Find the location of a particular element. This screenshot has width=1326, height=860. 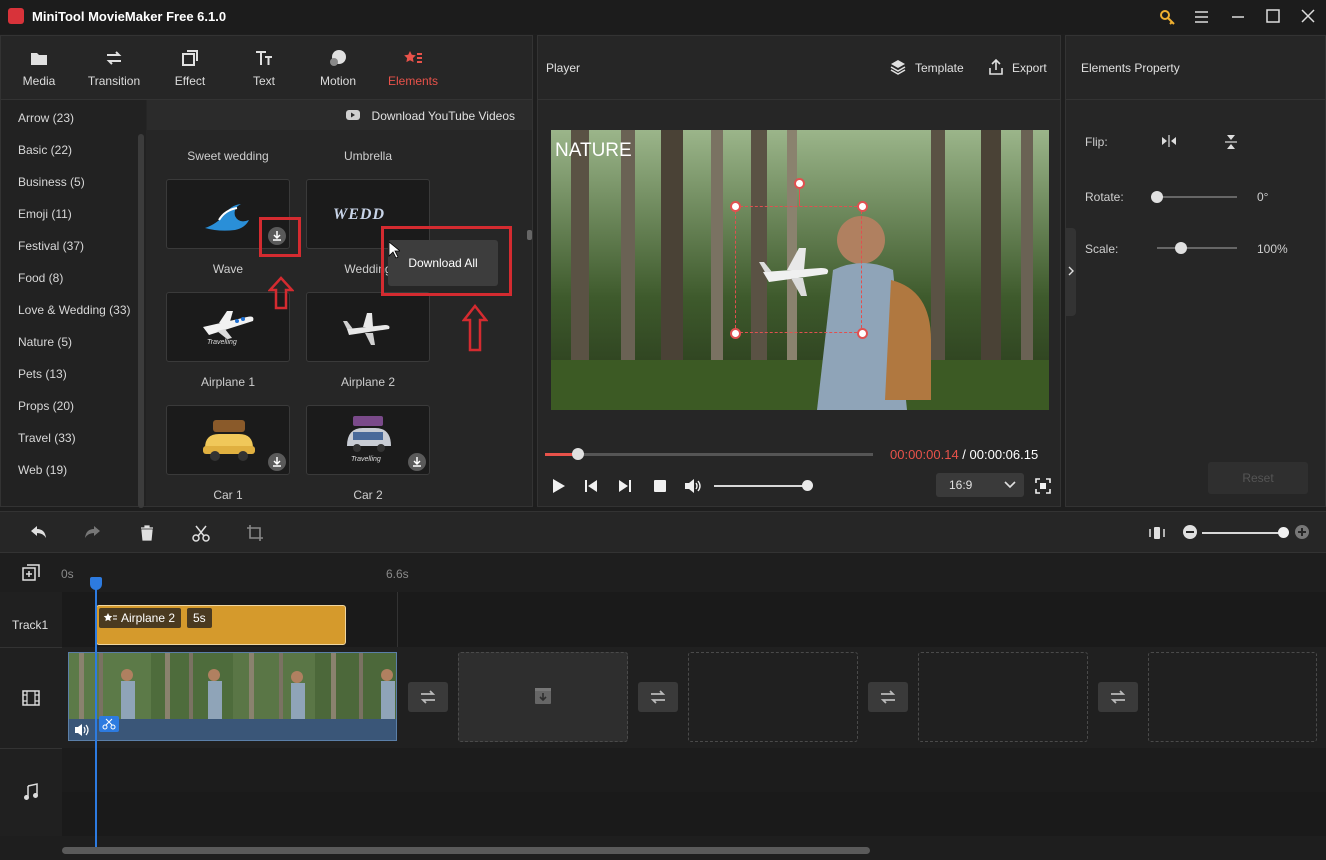

split-marker-icon is located at coordinates (109, 724).